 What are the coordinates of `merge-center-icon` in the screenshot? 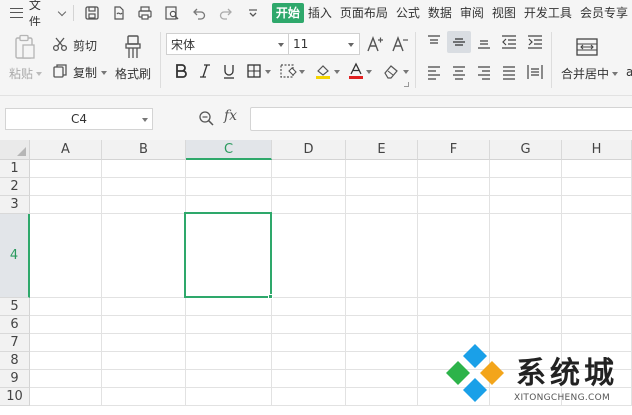 It's located at (587, 47).